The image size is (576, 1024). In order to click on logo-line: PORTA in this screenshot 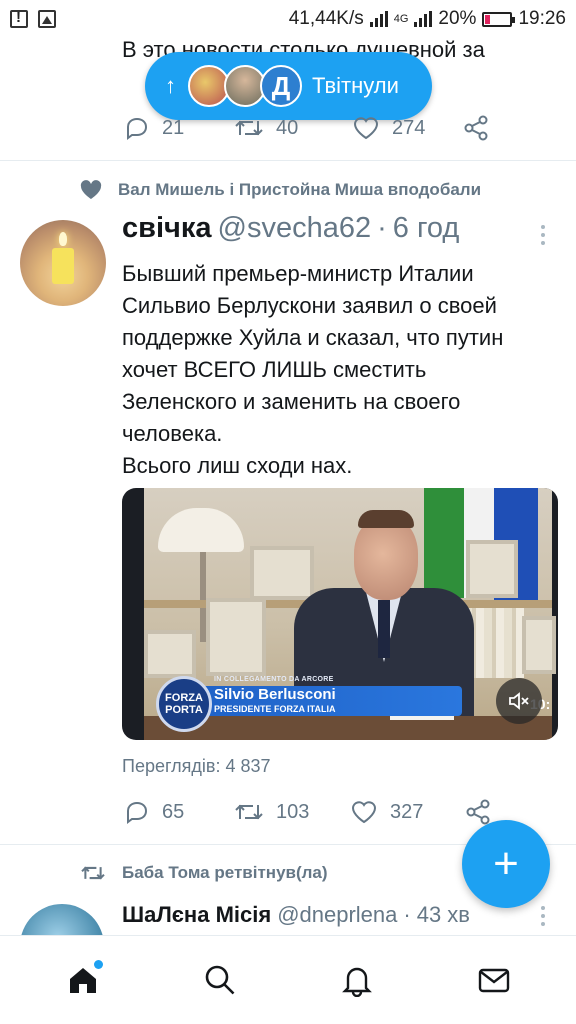, I will do `click(184, 710)`.